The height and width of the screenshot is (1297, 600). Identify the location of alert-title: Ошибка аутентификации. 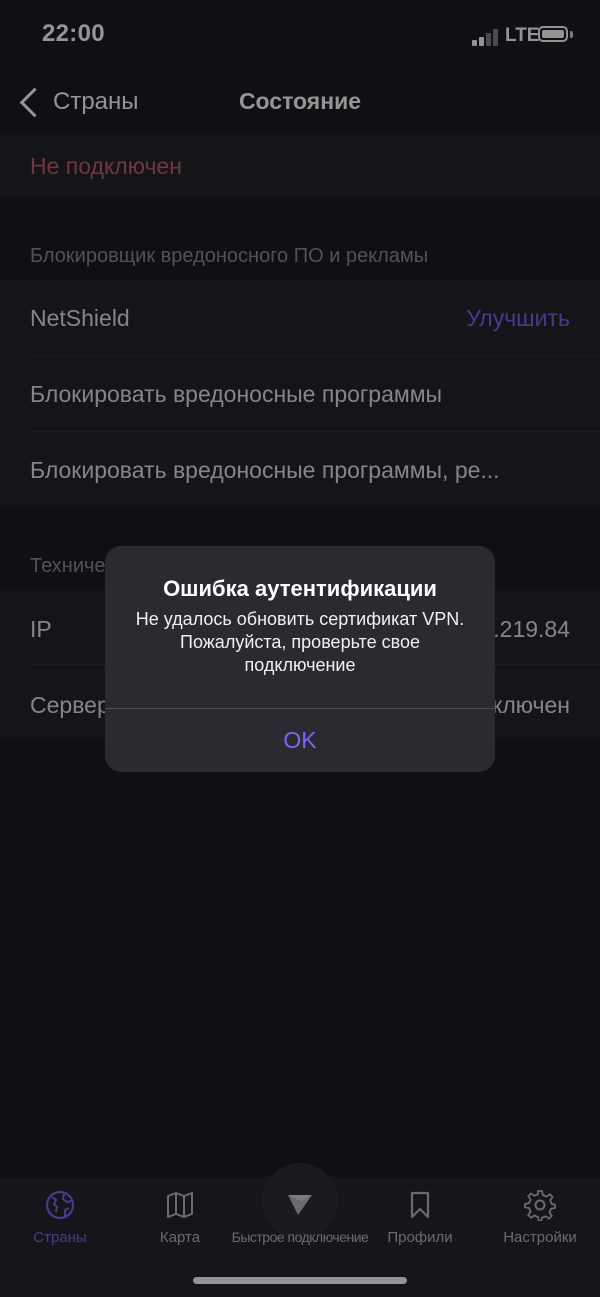
(300, 588).